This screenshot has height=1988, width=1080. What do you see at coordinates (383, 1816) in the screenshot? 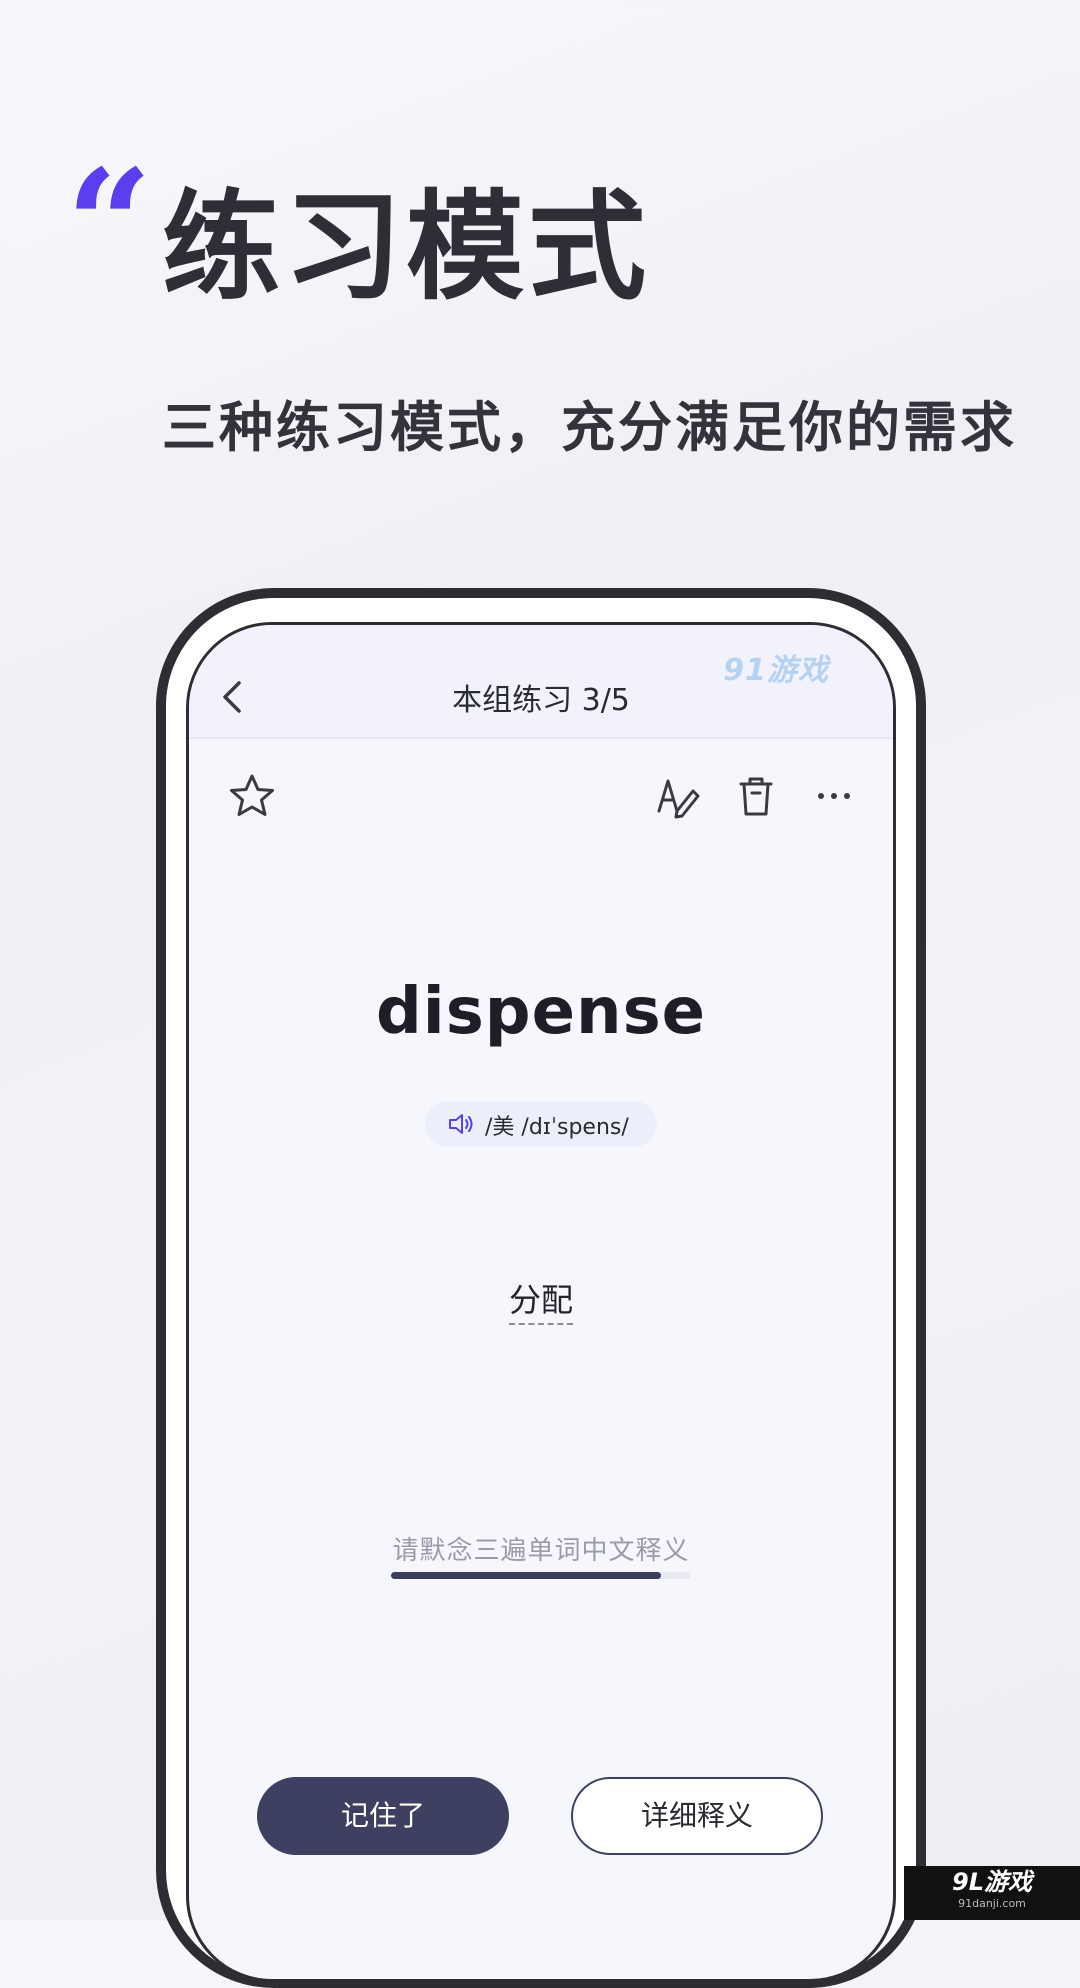
I see `remembered-button: 记住了` at bounding box center [383, 1816].